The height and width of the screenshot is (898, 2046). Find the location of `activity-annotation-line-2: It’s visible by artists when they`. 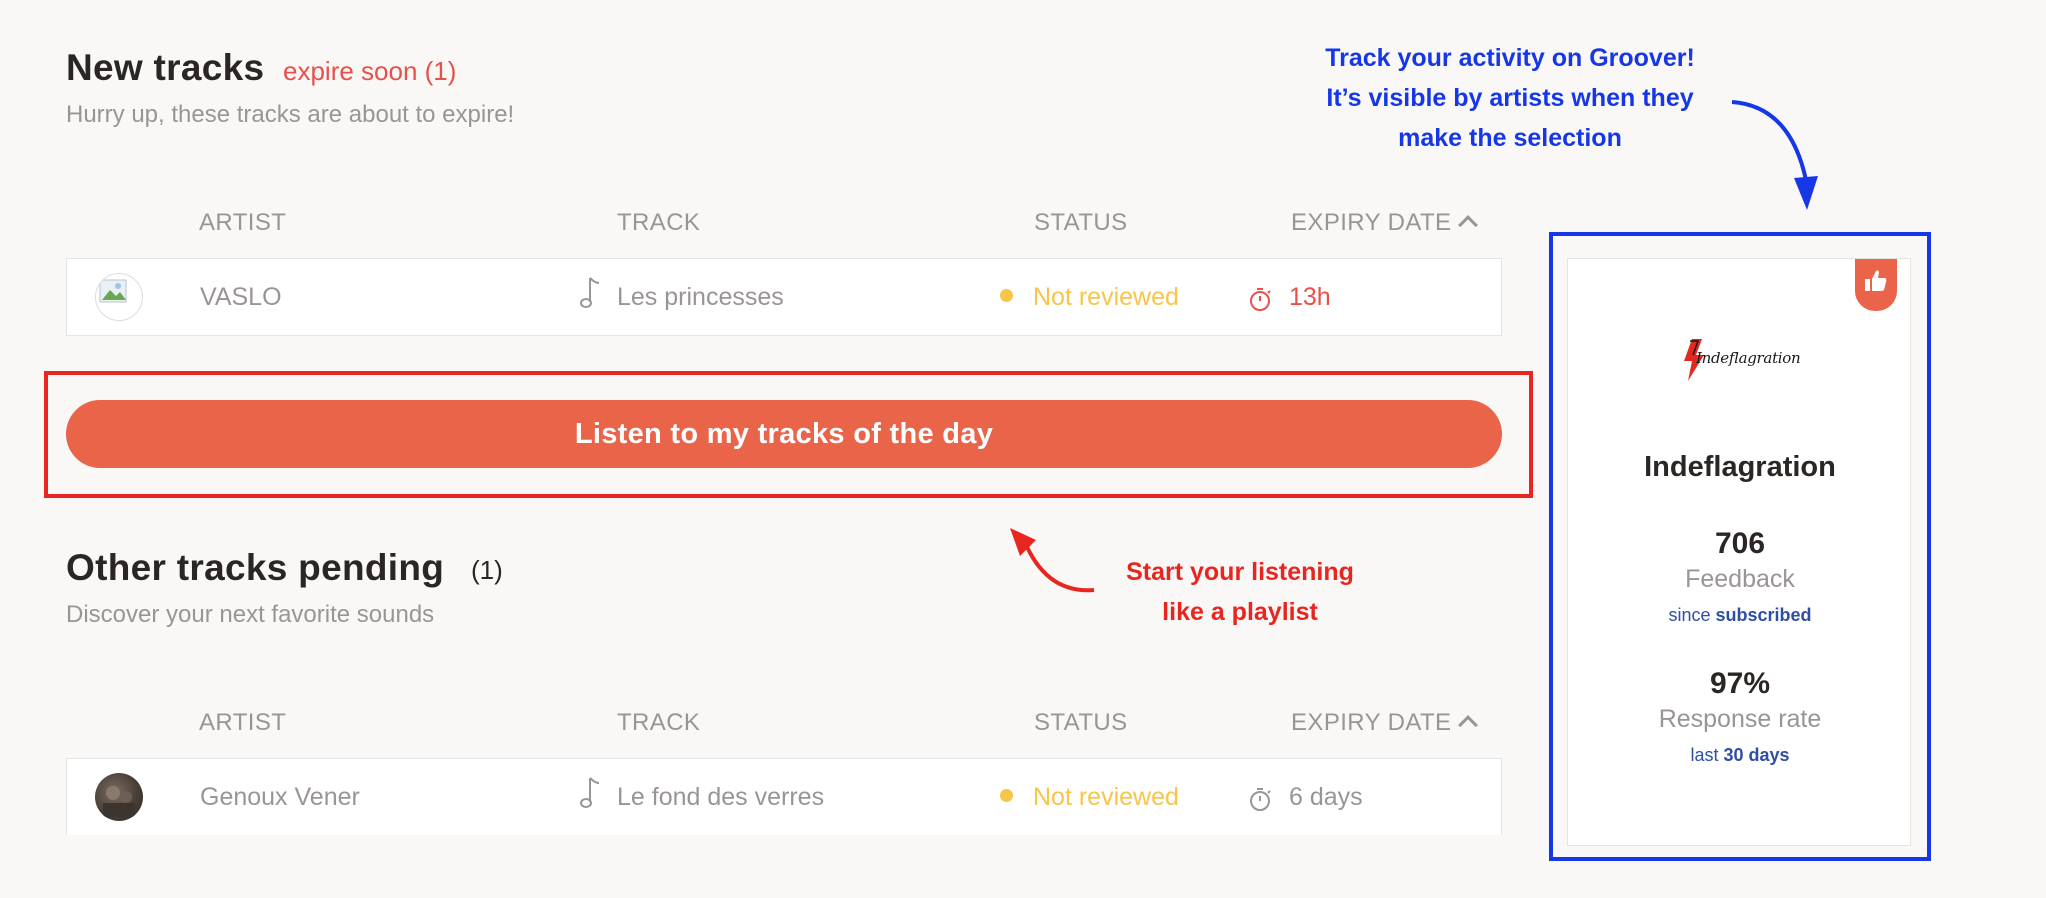

activity-annotation-line-2: It’s visible by artists when they is located at coordinates (1510, 98).